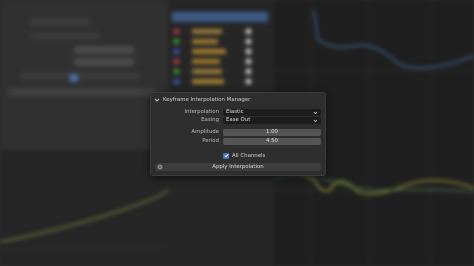  What do you see at coordinates (202, 112) in the screenshot?
I see `interpolation-label: Interpolation` at bounding box center [202, 112].